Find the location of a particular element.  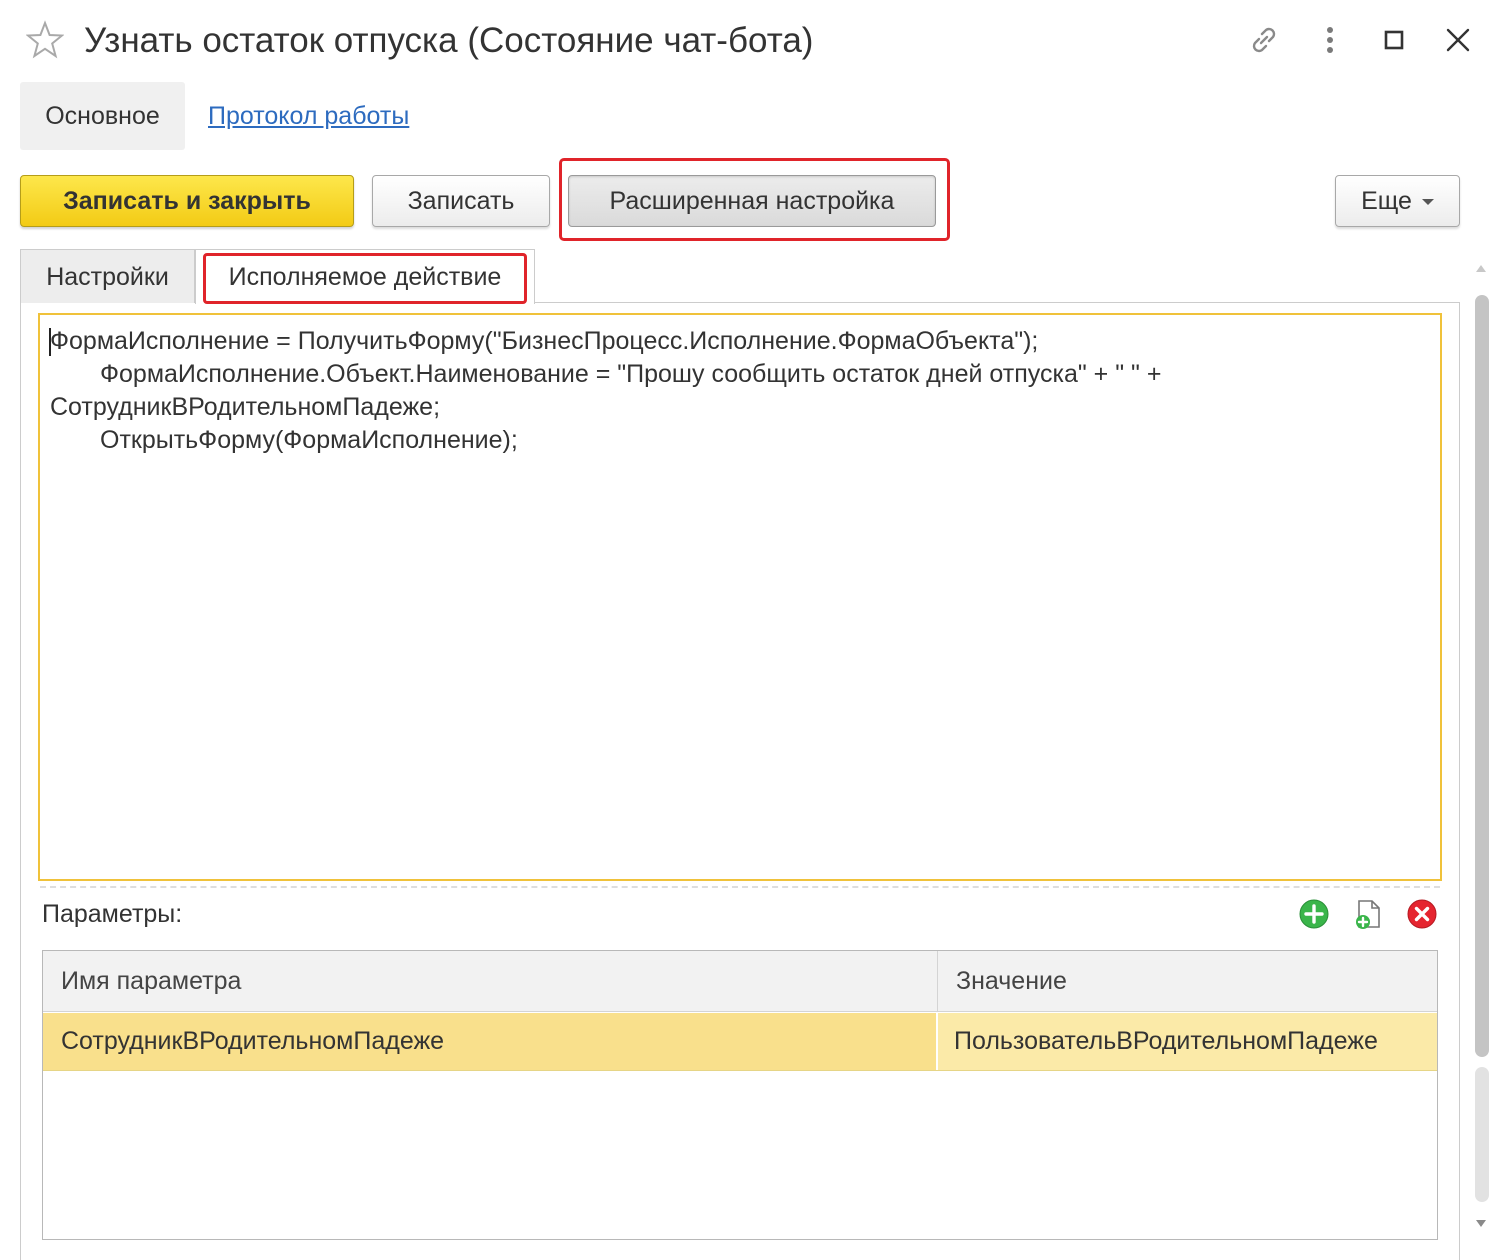

more-vertical-icon is located at coordinates (1330, 40).